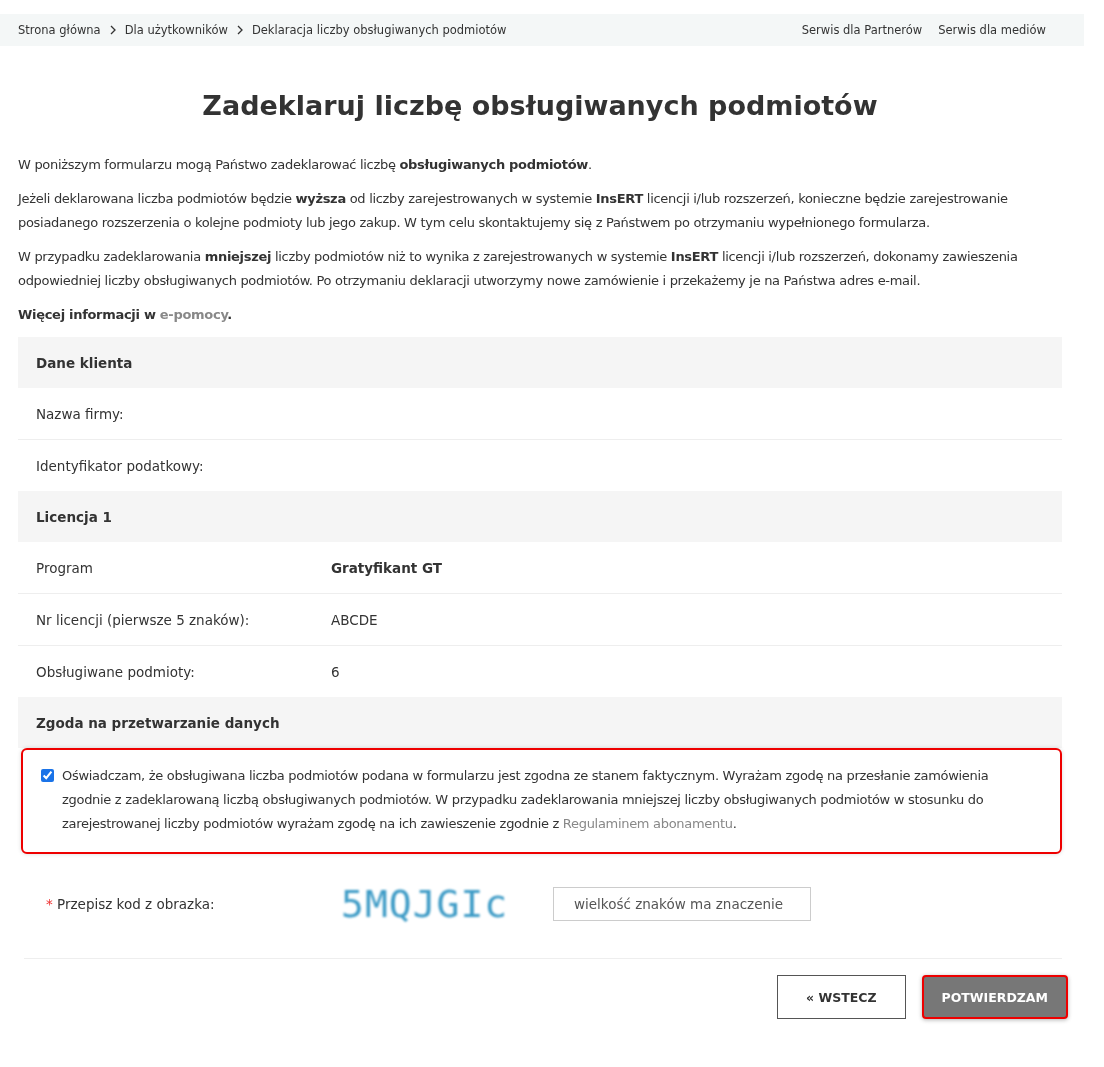 This screenshot has width=1104, height=1067. I want to click on section-header: Licencja 1, so click(540, 516).